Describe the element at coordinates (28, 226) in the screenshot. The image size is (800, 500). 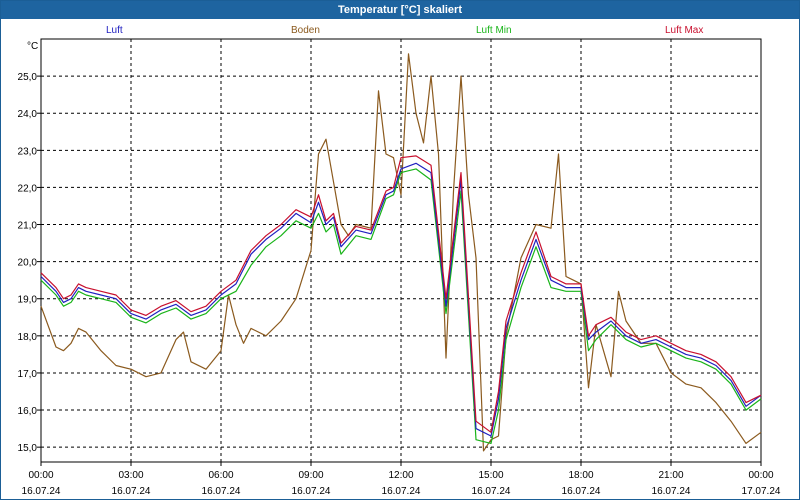
I see `y-tick-label: 21,0` at that location.